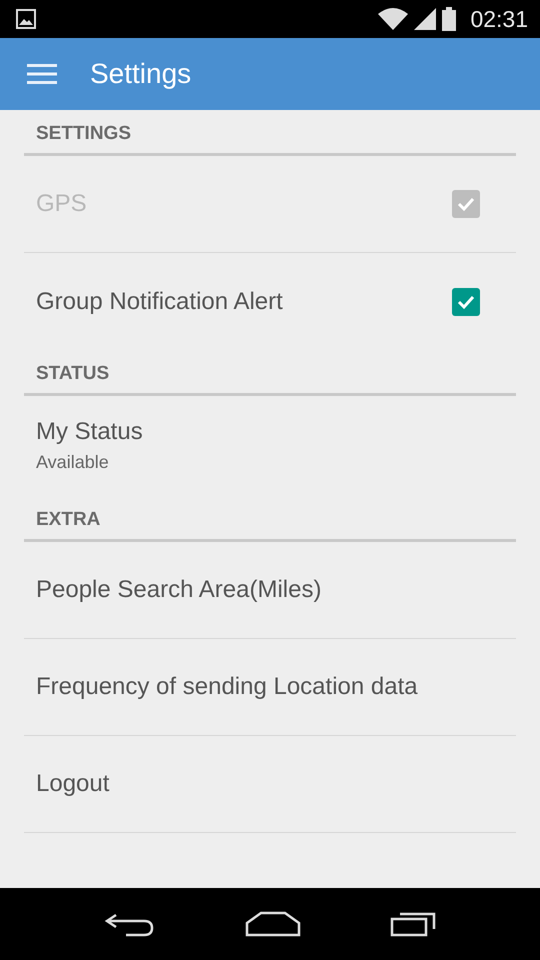 This screenshot has height=960, width=540. What do you see at coordinates (393, 19) in the screenshot?
I see `wifi-icon` at bounding box center [393, 19].